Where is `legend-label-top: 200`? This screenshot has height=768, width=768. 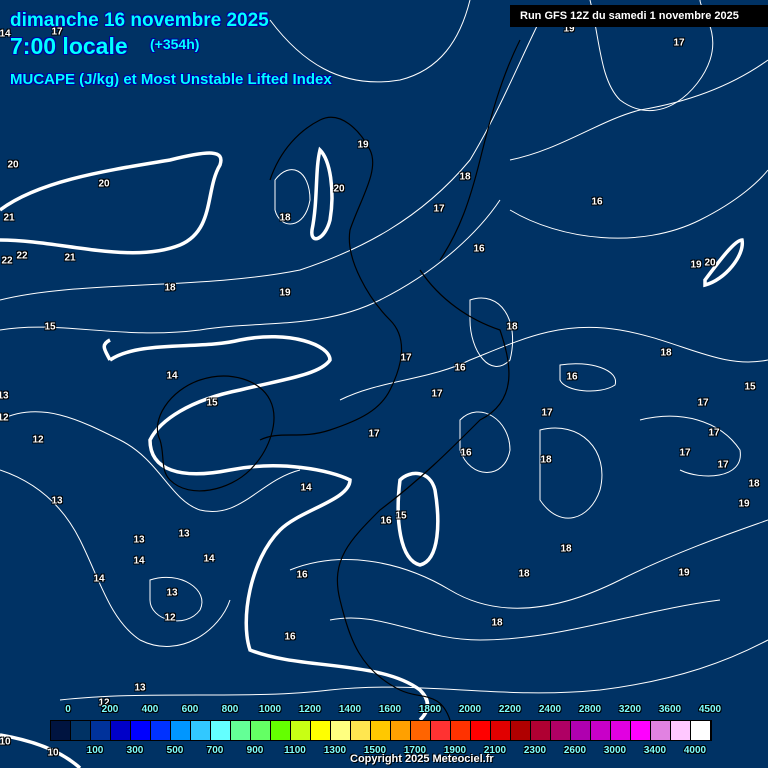
legend-label-top: 200 is located at coordinates (110, 709).